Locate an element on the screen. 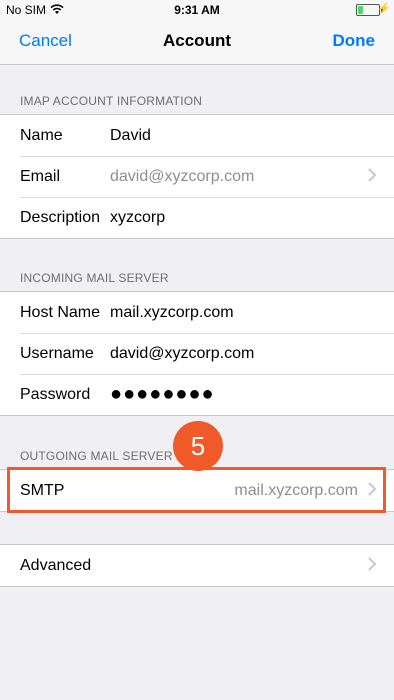 The image size is (394, 700). advanced-label: Advanced is located at coordinates (56, 565).